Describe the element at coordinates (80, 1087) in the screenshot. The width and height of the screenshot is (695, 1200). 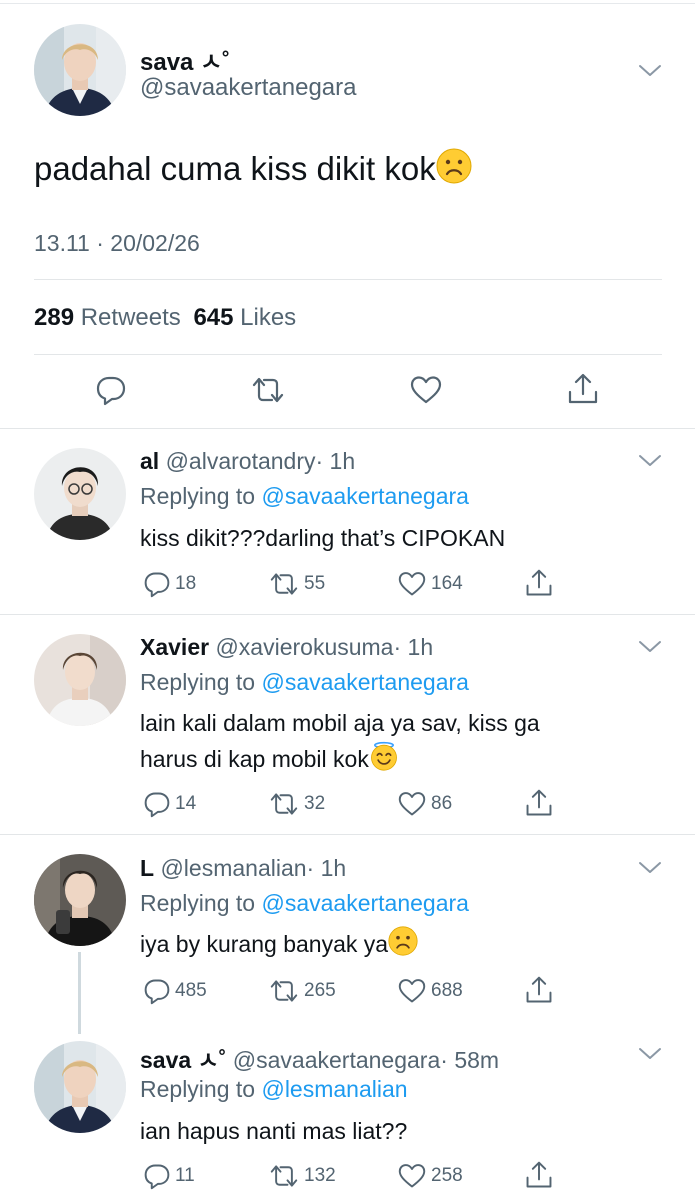
I see `avatar-sava` at that location.